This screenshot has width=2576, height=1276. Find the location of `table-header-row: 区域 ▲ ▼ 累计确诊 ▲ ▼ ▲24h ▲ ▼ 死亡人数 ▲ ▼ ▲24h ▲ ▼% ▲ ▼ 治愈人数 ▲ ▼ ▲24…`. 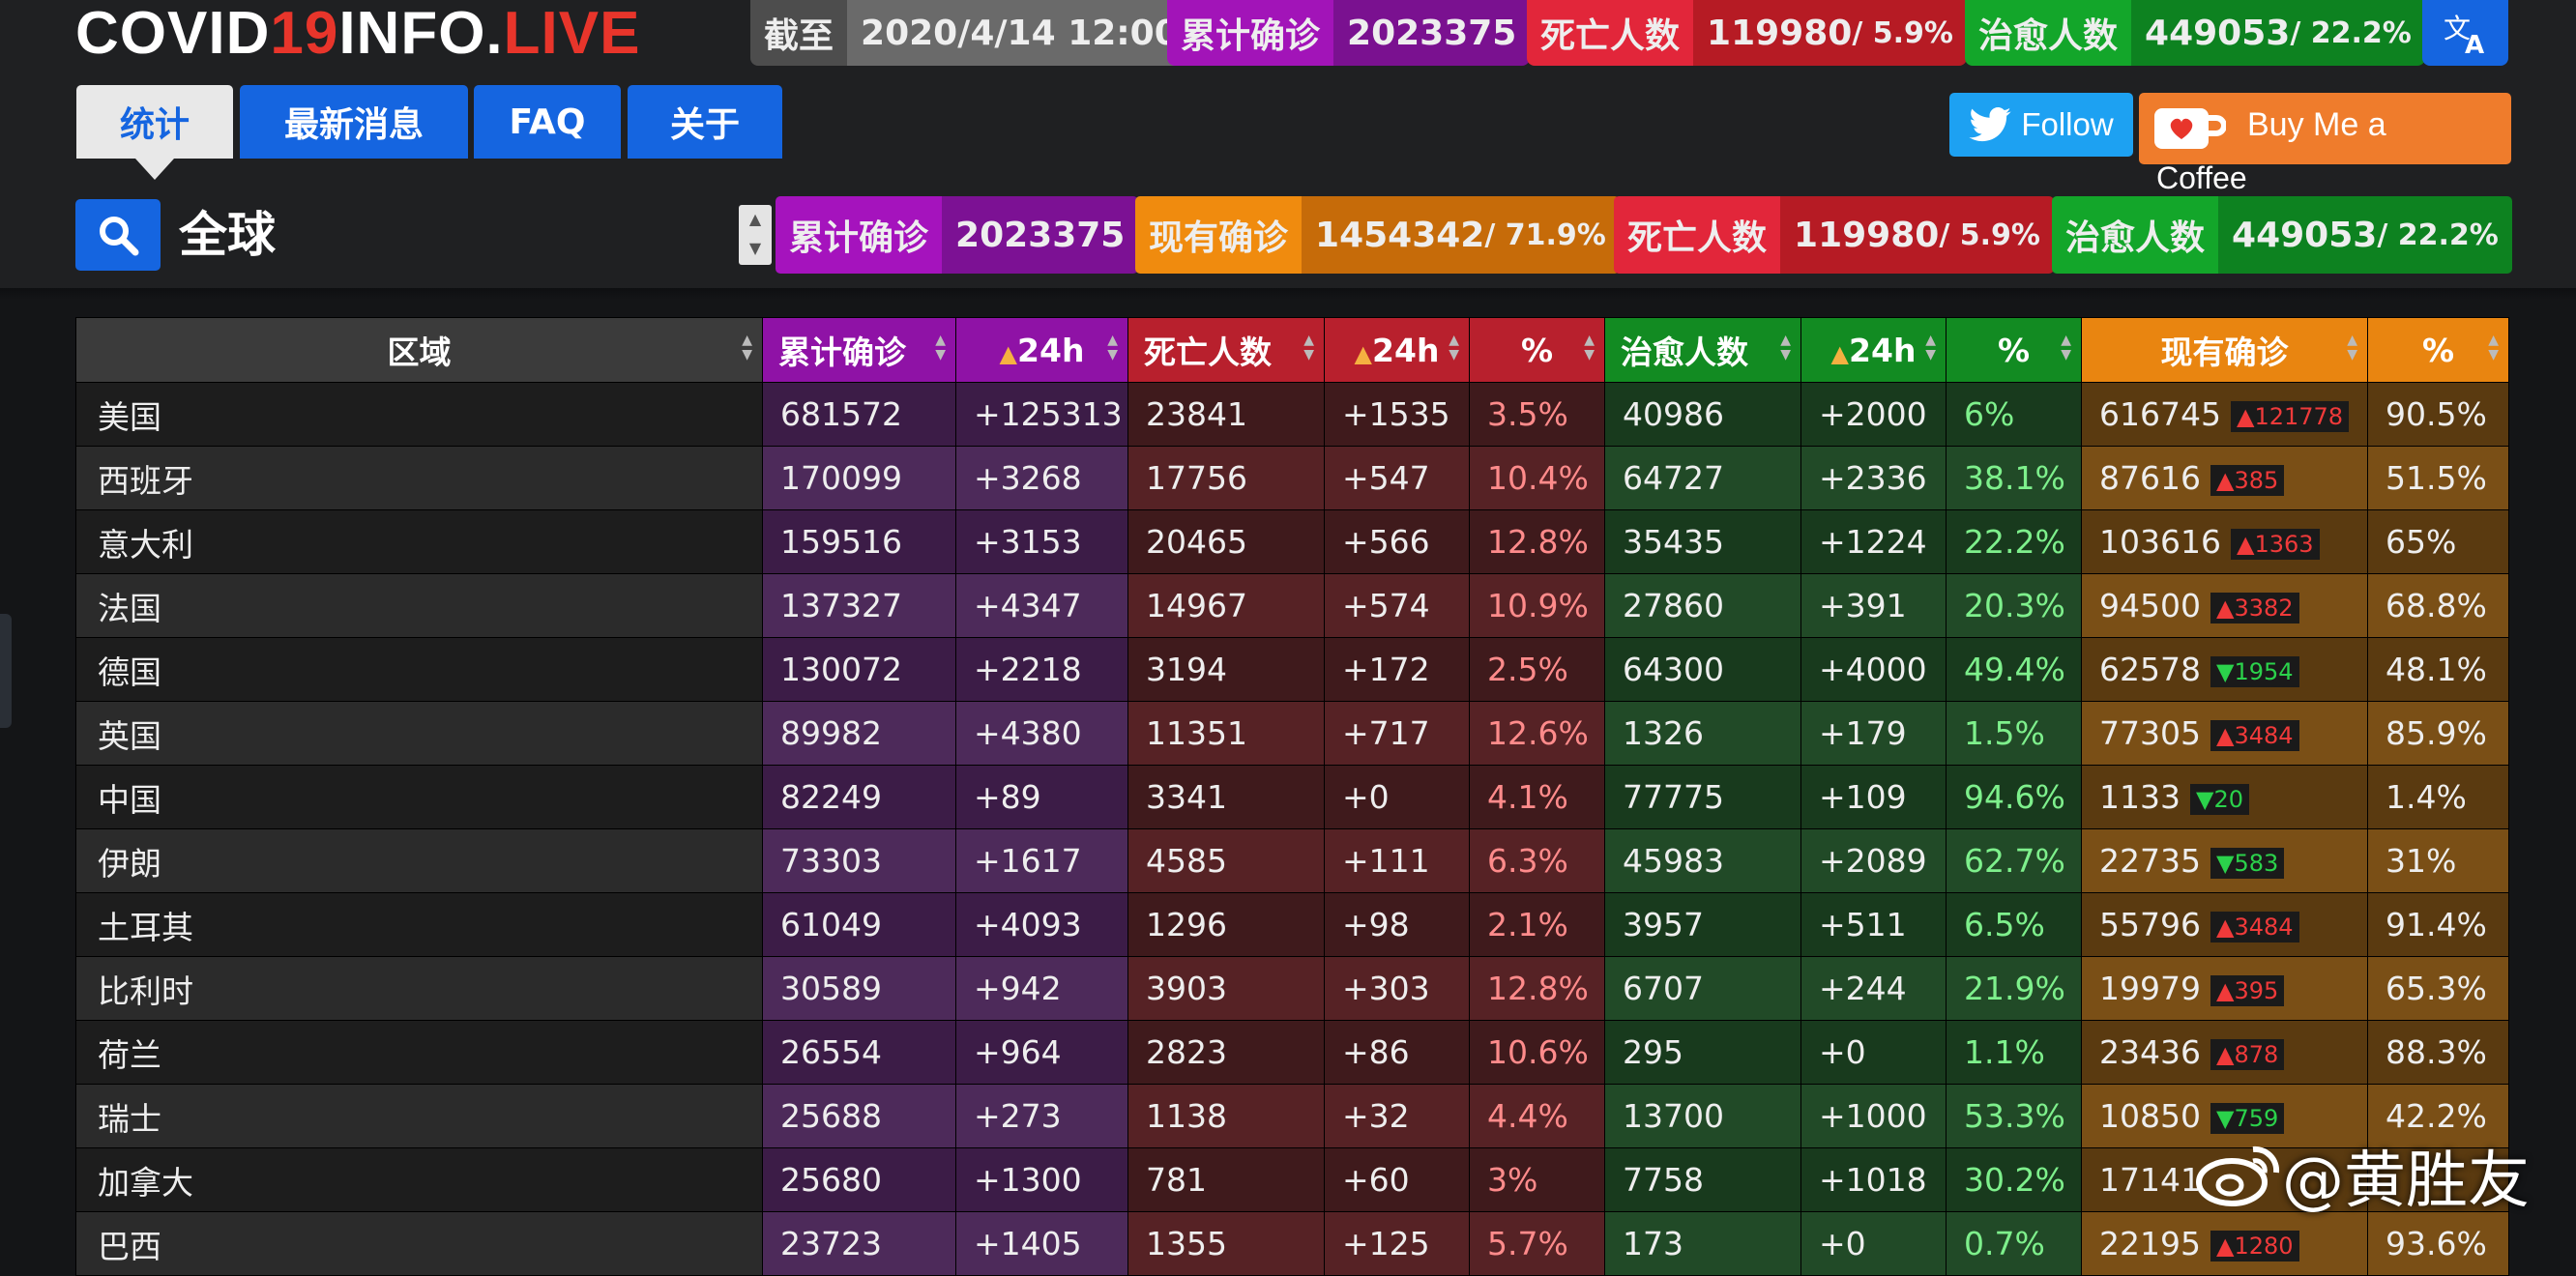

table-header-row: 区域 ▲ ▼ 累计确诊 ▲ ▼ ▲24h ▲ ▼ 死亡人数 ▲ ▼ ▲24h ▲ ▼% ▲ ▼ 治愈人数 ▲ ▼ ▲24… is located at coordinates (1292, 350).